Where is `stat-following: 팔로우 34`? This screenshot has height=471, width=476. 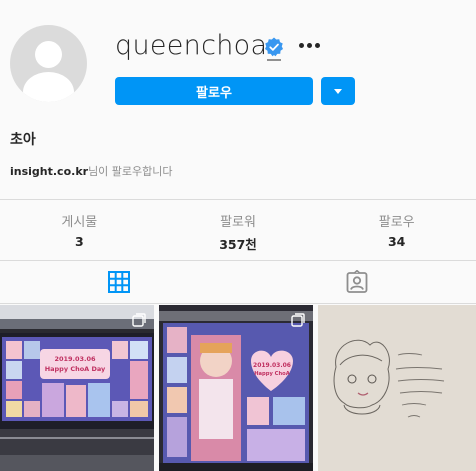
stat-following: 팔로우 34 is located at coordinates (396, 230).